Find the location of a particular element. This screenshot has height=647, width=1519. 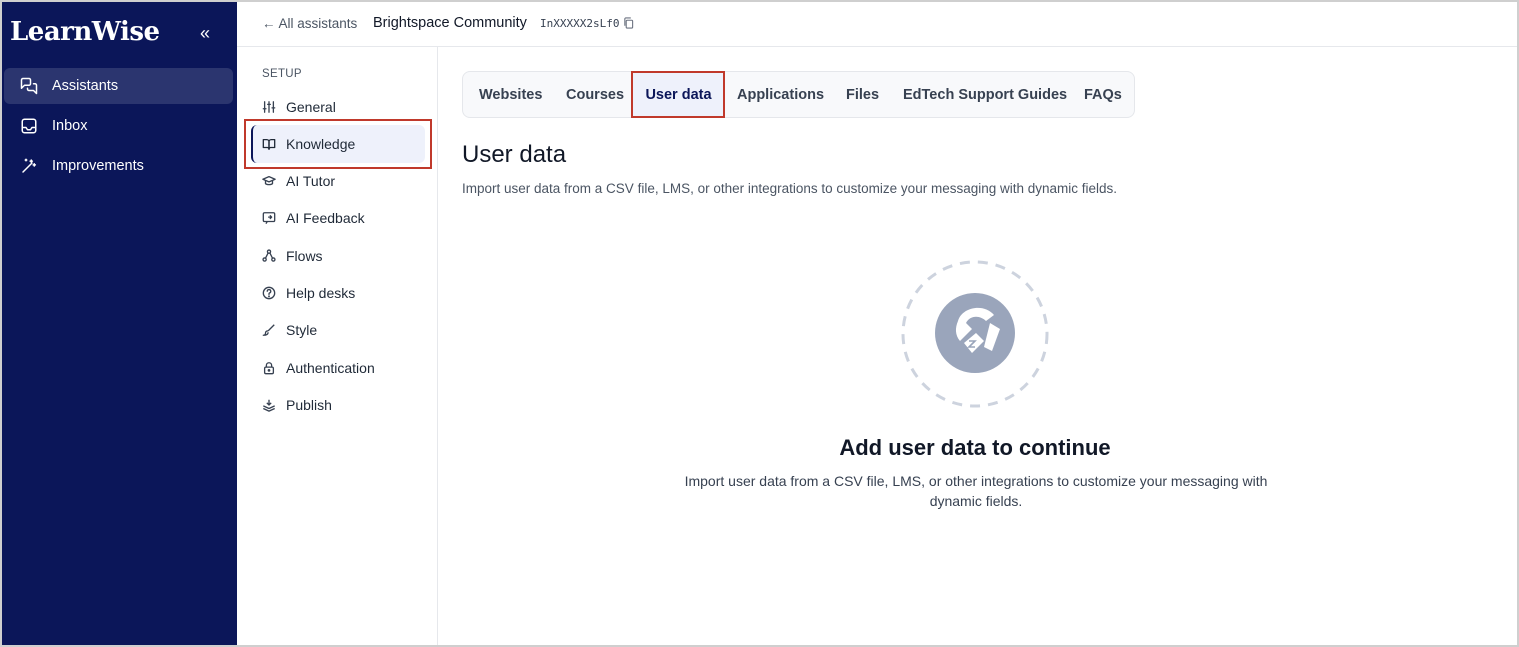

setup-item-ai-feedback: AI Feedback is located at coordinates (338, 218).